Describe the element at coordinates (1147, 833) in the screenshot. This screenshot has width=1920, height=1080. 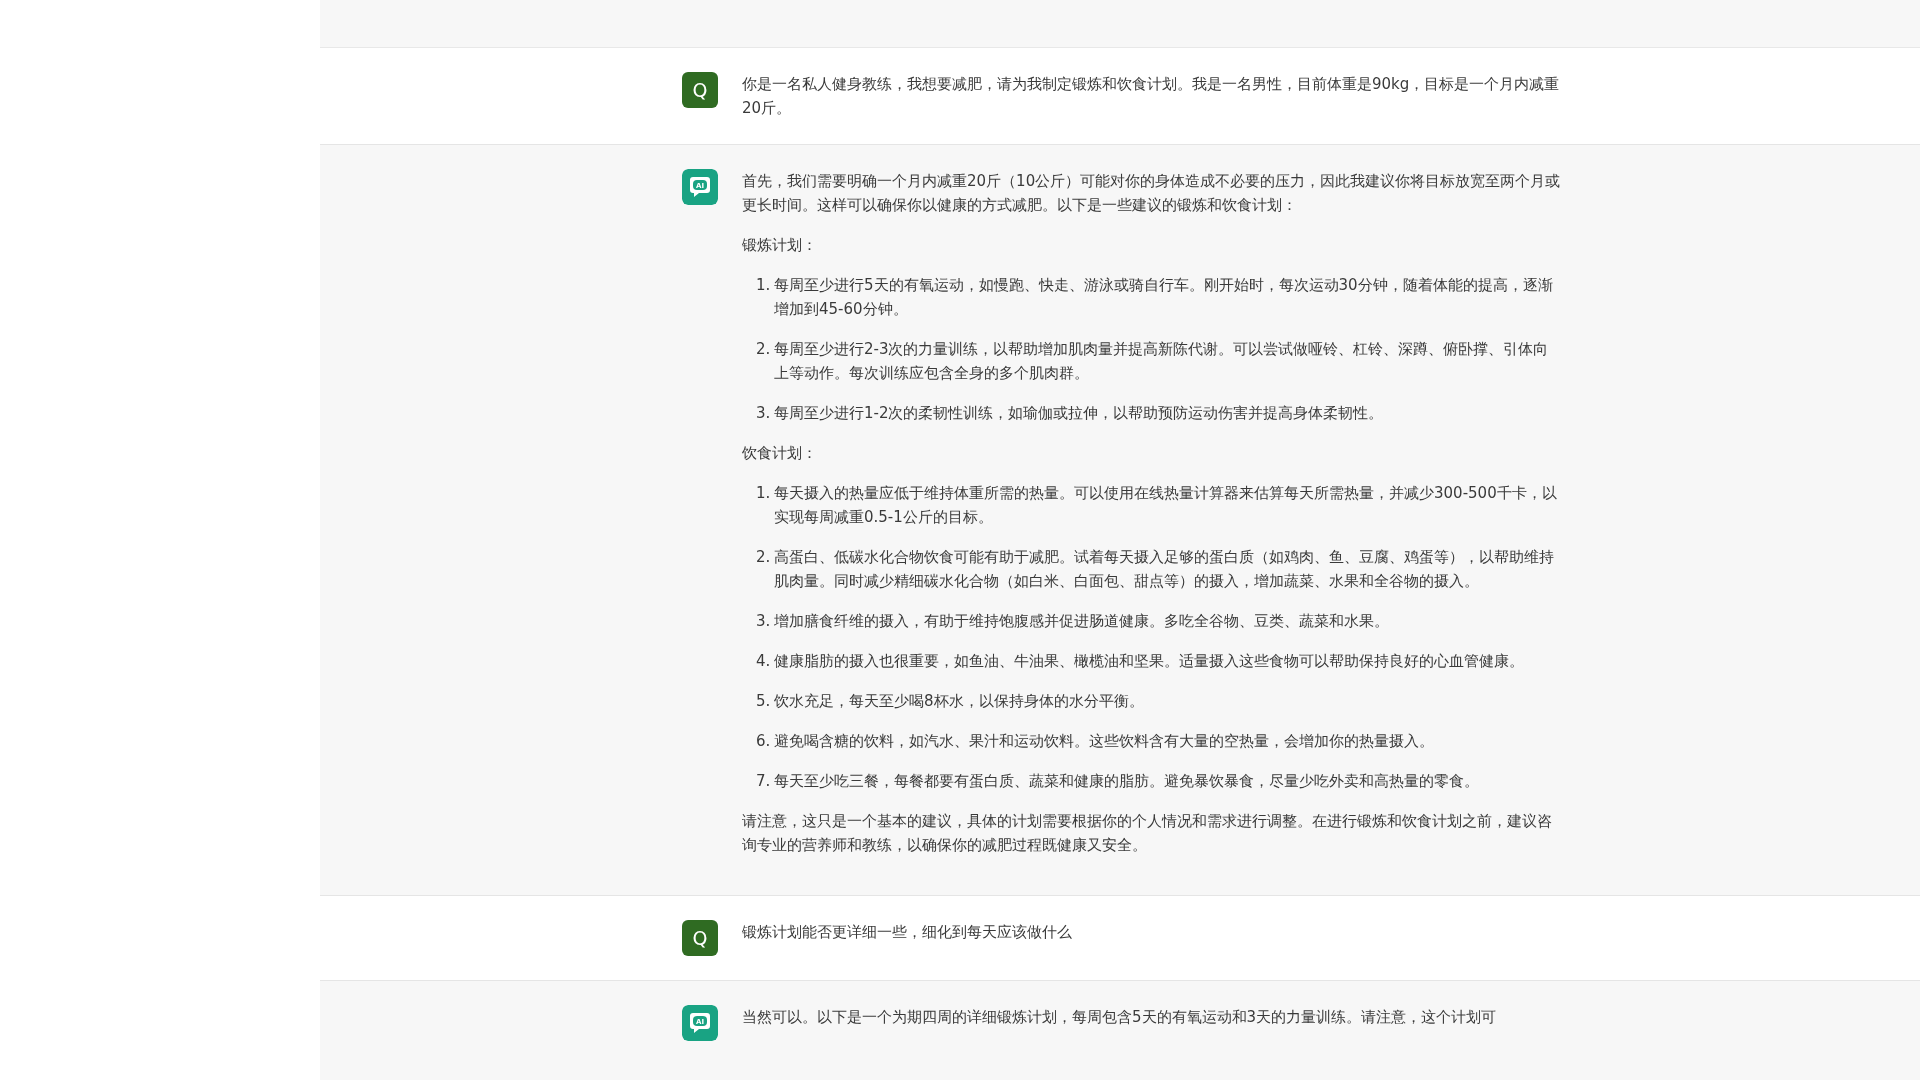
I see `message-text: 请注意，这只是一个基本的建议，具体的计划需要根据你的个人情况和需求进行调整。在进行锻炼和饮食计划之前，建议咨询专业的营养师和教练，以确保你的减肥过程既健康又安全。` at that location.